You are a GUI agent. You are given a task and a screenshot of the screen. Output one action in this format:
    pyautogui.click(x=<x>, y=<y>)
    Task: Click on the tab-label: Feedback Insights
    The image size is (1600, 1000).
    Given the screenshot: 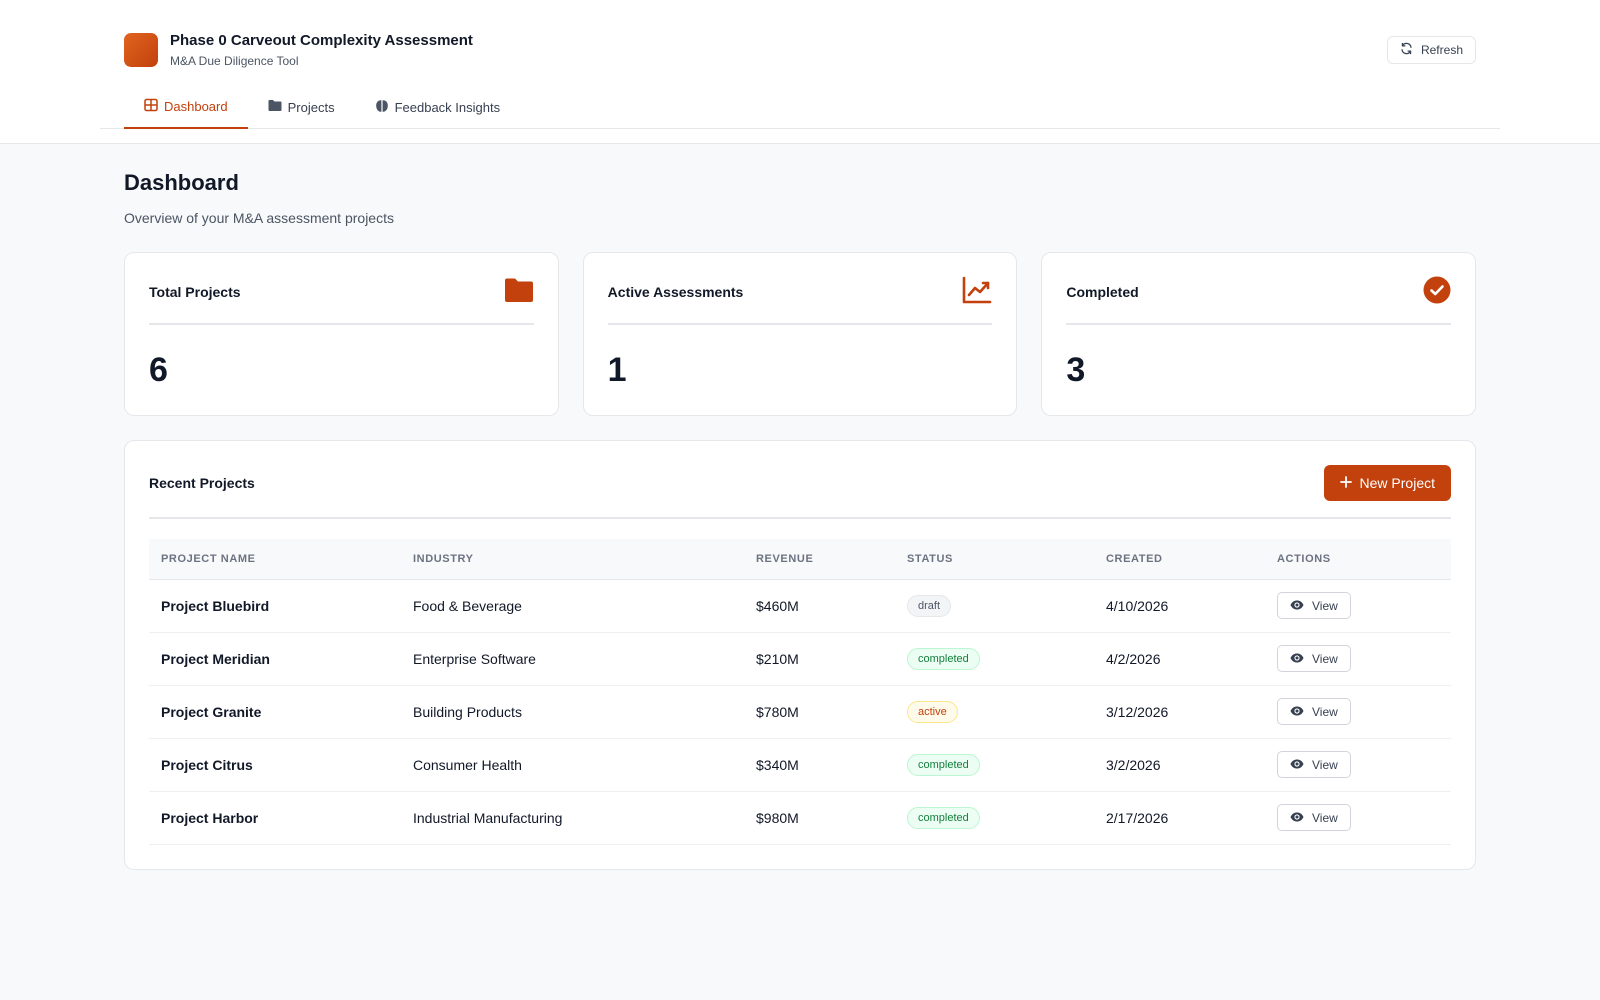 What is the action you would take?
    pyautogui.click(x=447, y=107)
    